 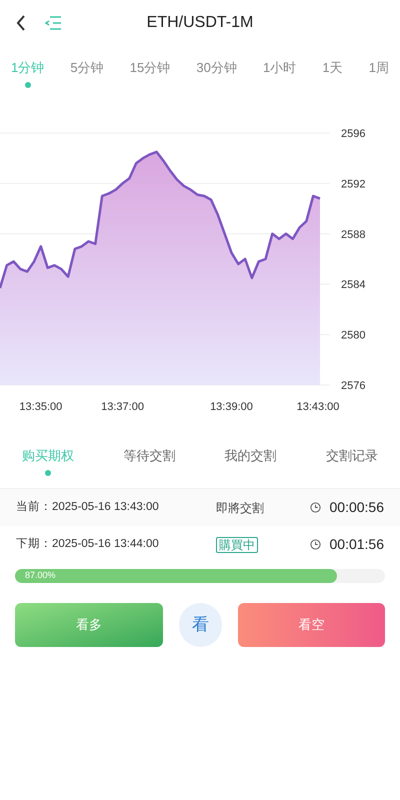 I want to click on y-tick-label: 2576, so click(x=353, y=386).